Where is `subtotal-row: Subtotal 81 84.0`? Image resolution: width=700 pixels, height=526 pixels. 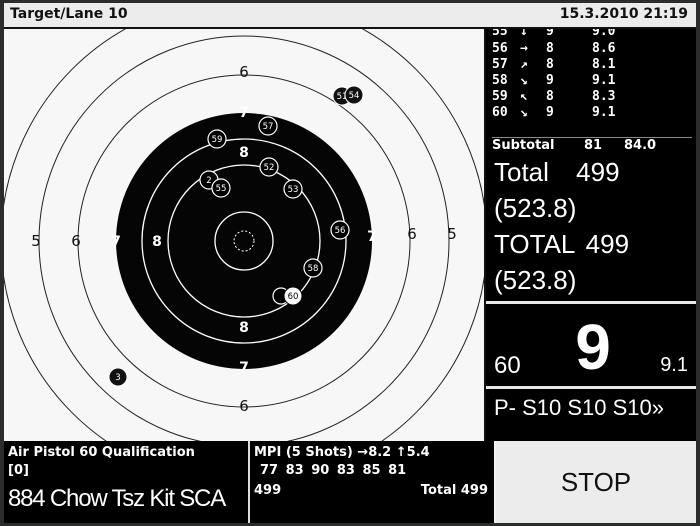
subtotal-row: Subtotal 81 84.0 is located at coordinates (592, 146).